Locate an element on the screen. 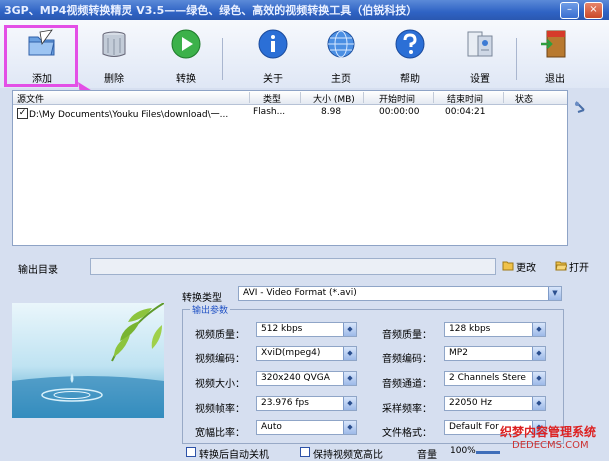  audio-codec-select: MP2 ◆ is located at coordinates (495, 353).